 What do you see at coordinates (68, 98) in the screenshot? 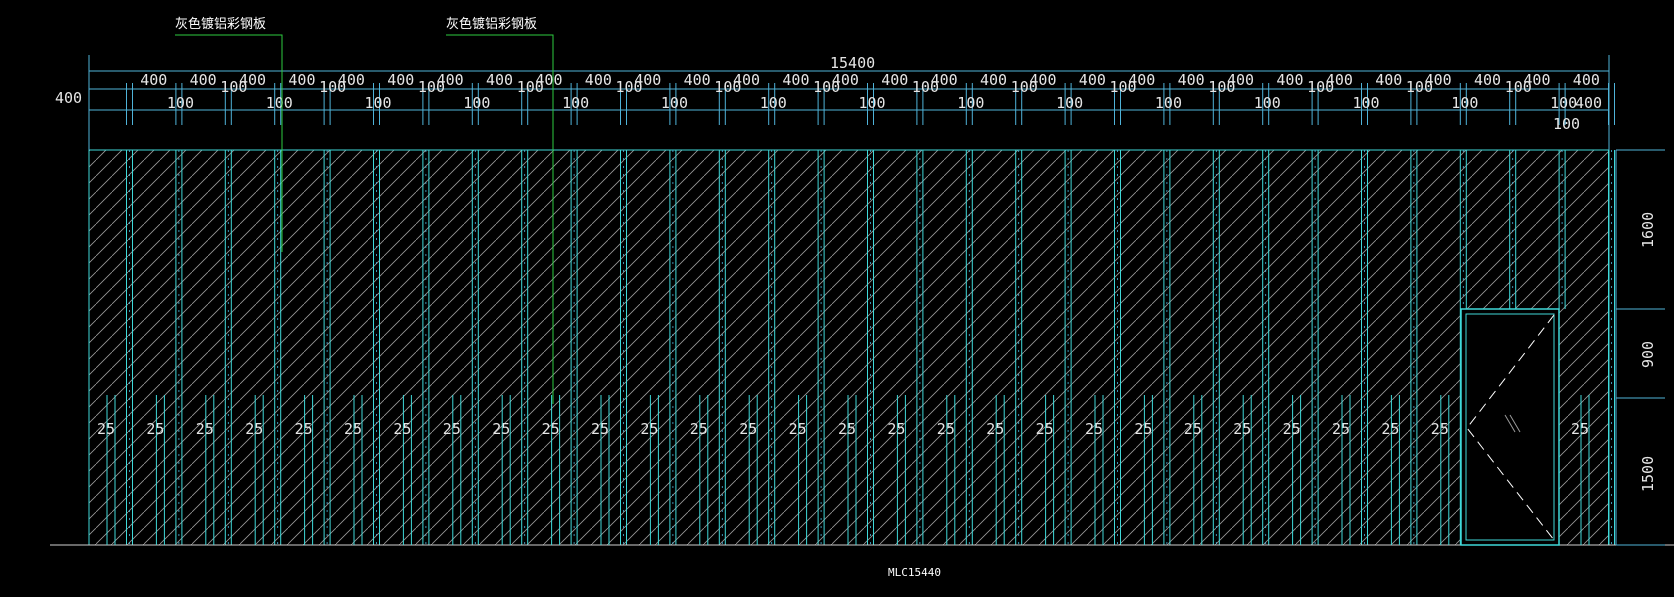
I see `left-offset-dimension-text: 400` at bounding box center [68, 98].